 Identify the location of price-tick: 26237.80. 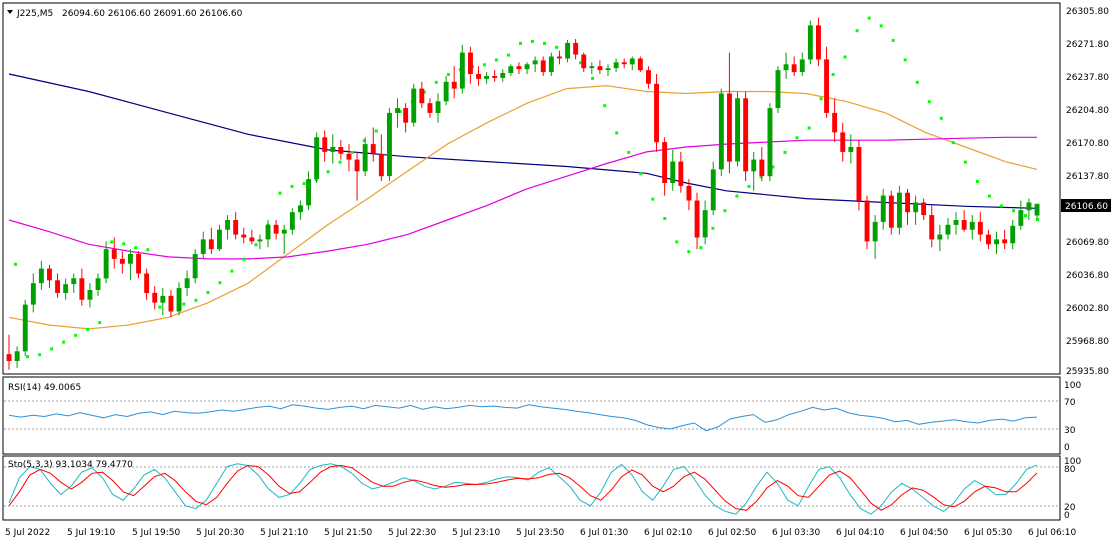
(1087, 78).